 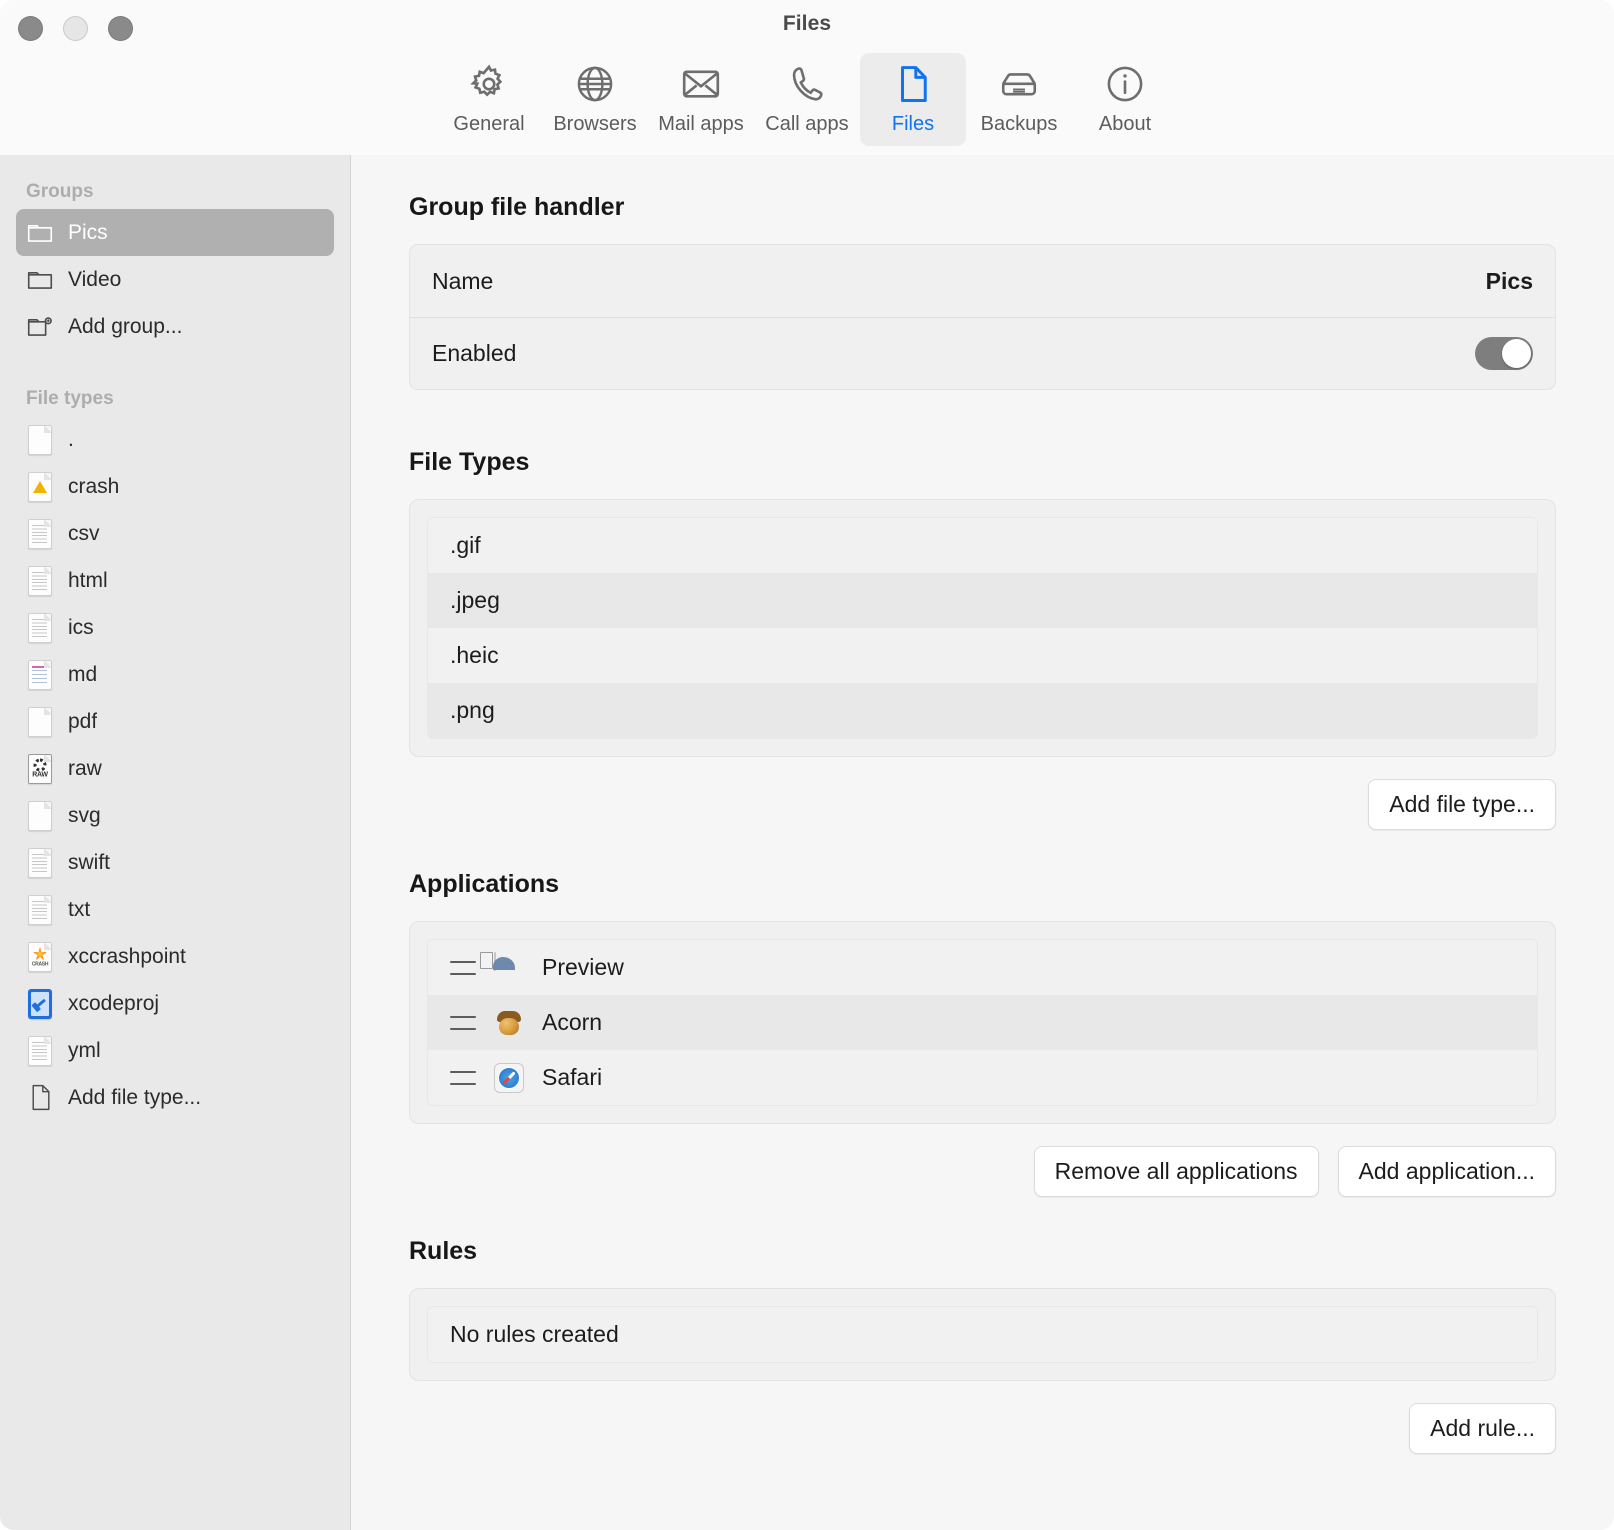 What do you see at coordinates (807, 84) in the screenshot?
I see `phone-icon` at bounding box center [807, 84].